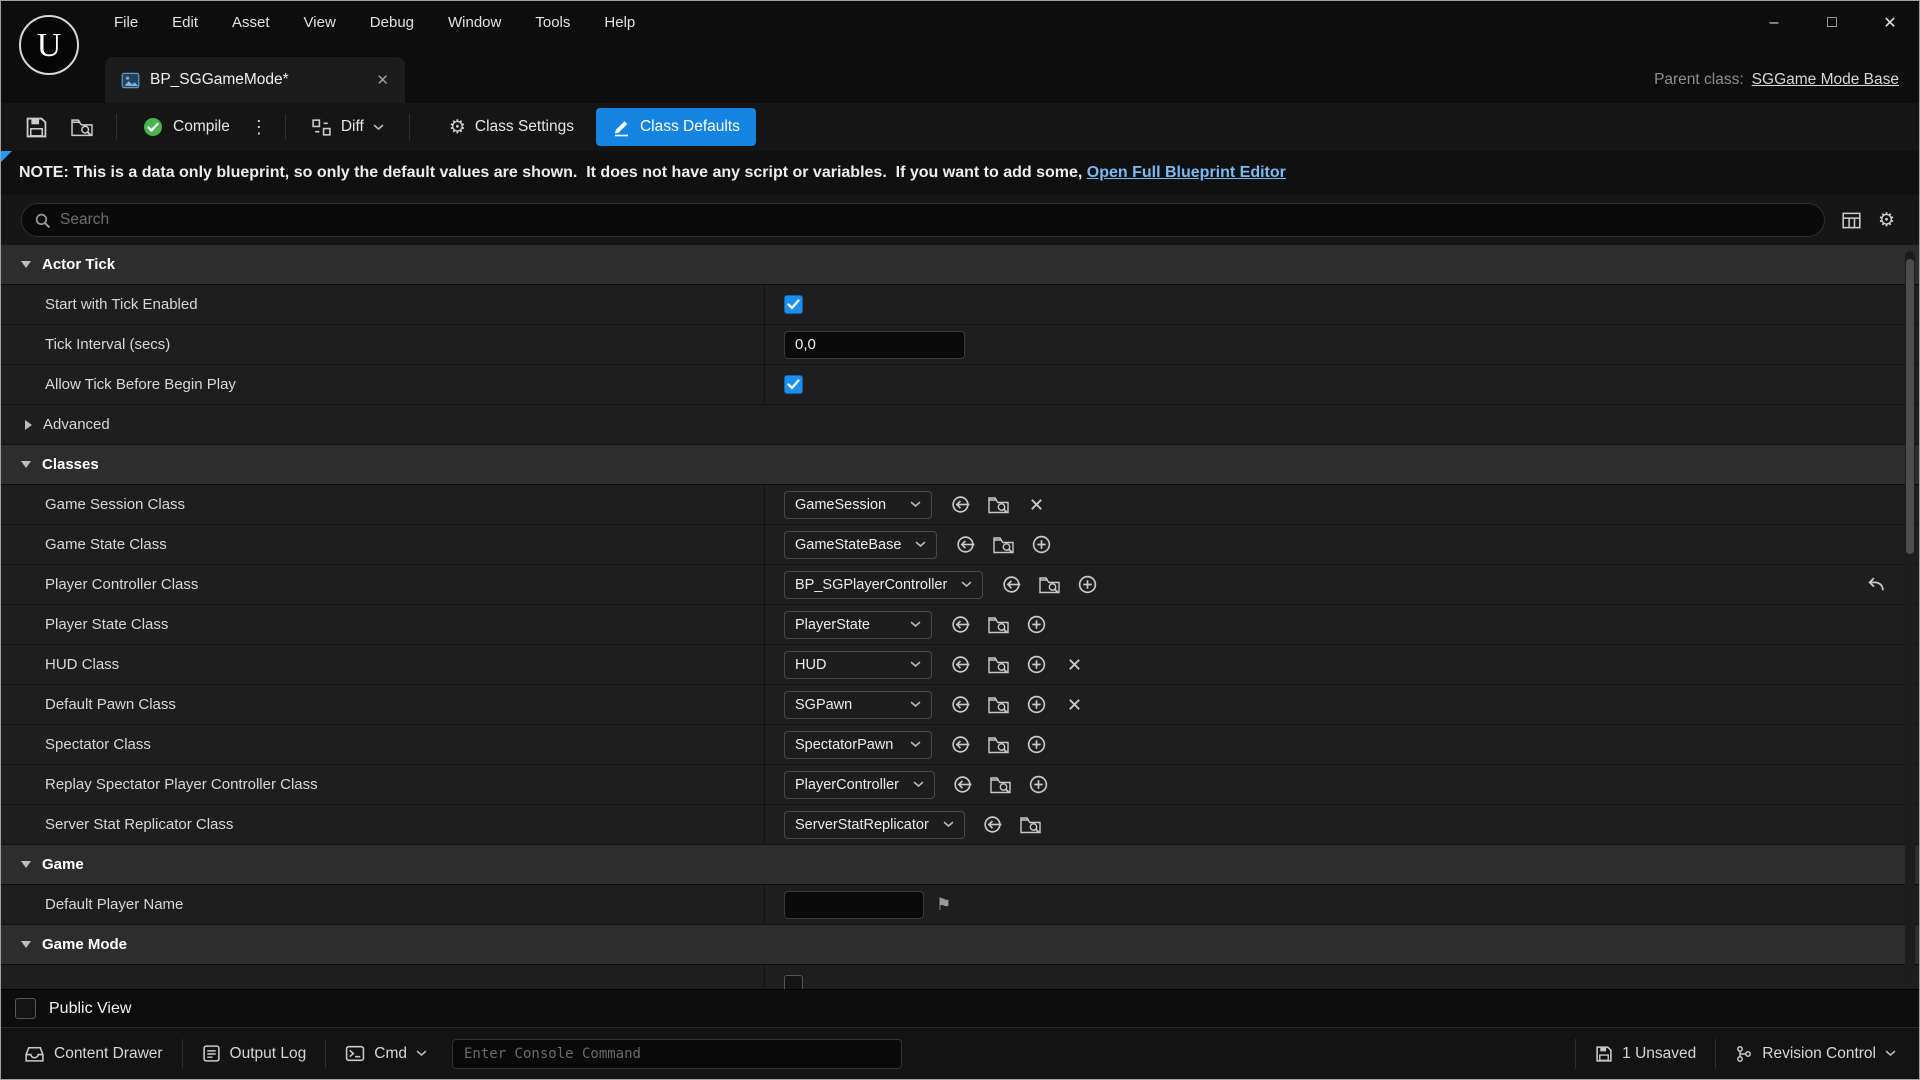  What do you see at coordinates (1186, 173) in the screenshot?
I see `open-full-blueprint-editor-link: Open Full Blueprint Editor` at bounding box center [1186, 173].